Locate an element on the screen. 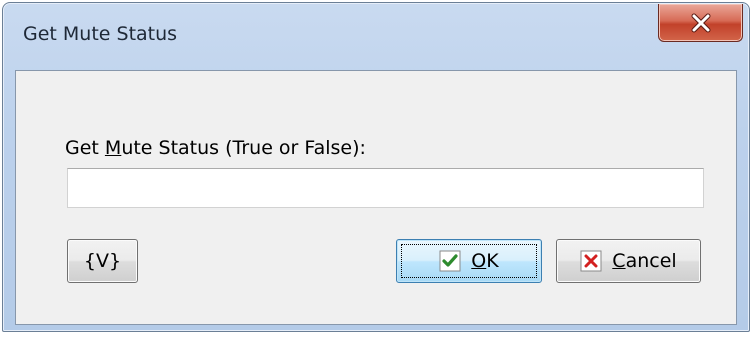 Image resolution: width=754 pixels, height=337 pixels. focus-rectangle is located at coordinates (469, 261).